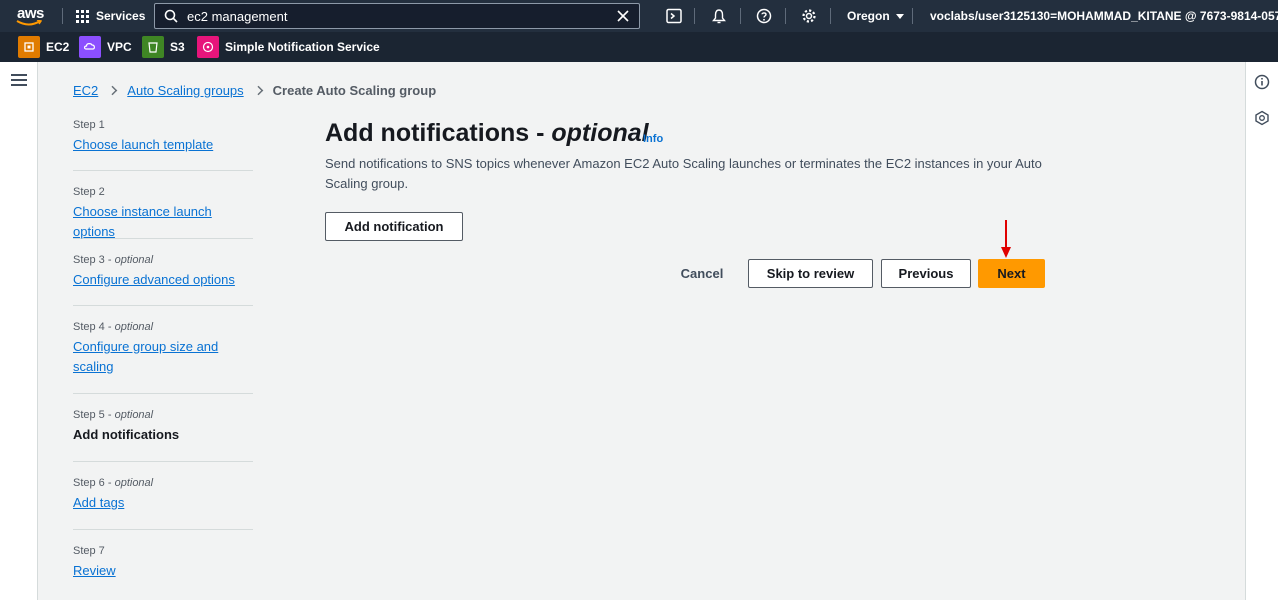 This screenshot has height=600, width=1278. Describe the element at coordinates (148, 357) in the screenshot. I see `step-link-configure-group-size: Configure group size and scaling` at that location.